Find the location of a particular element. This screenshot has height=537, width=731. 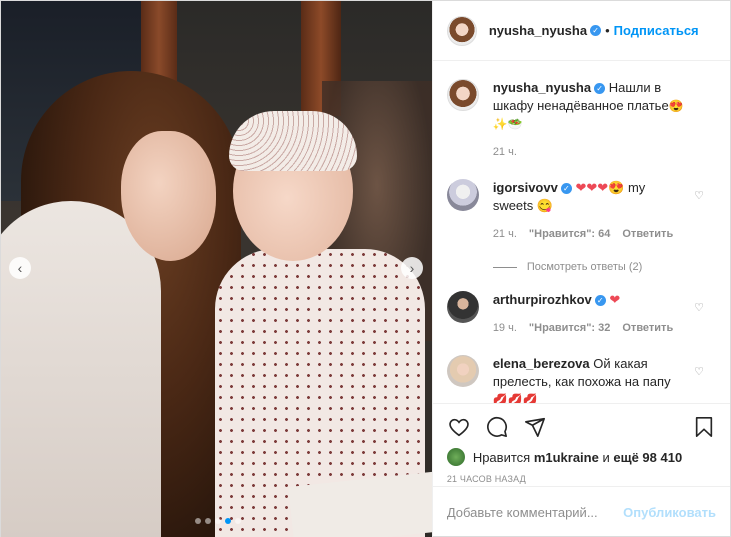

carousel-dot-active is located at coordinates (228, 521).